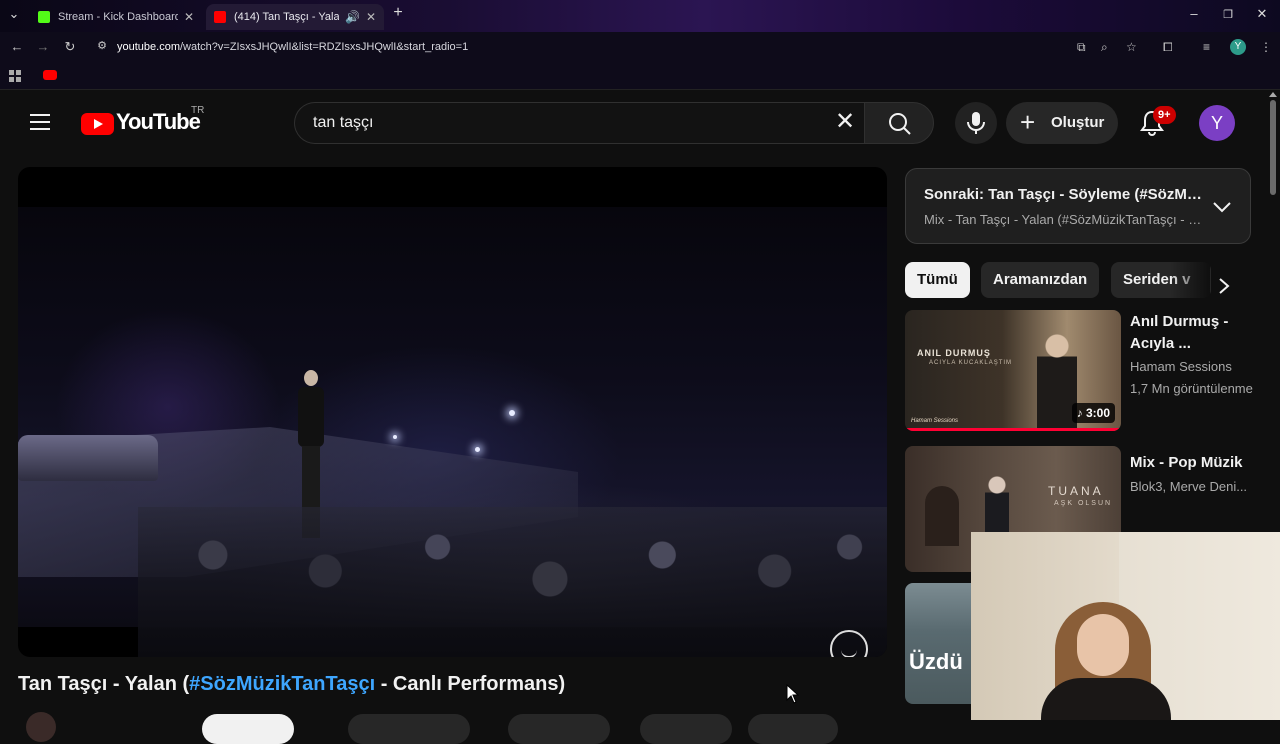  Describe the element at coordinates (1266, 47) in the screenshot. I see `browser-menu-icon: ⋮` at that location.